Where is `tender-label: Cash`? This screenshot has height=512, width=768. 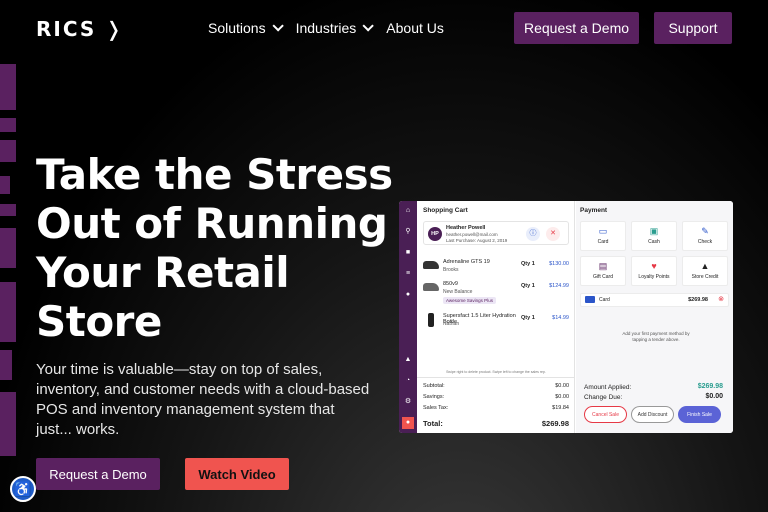 tender-label: Cash is located at coordinates (654, 242).